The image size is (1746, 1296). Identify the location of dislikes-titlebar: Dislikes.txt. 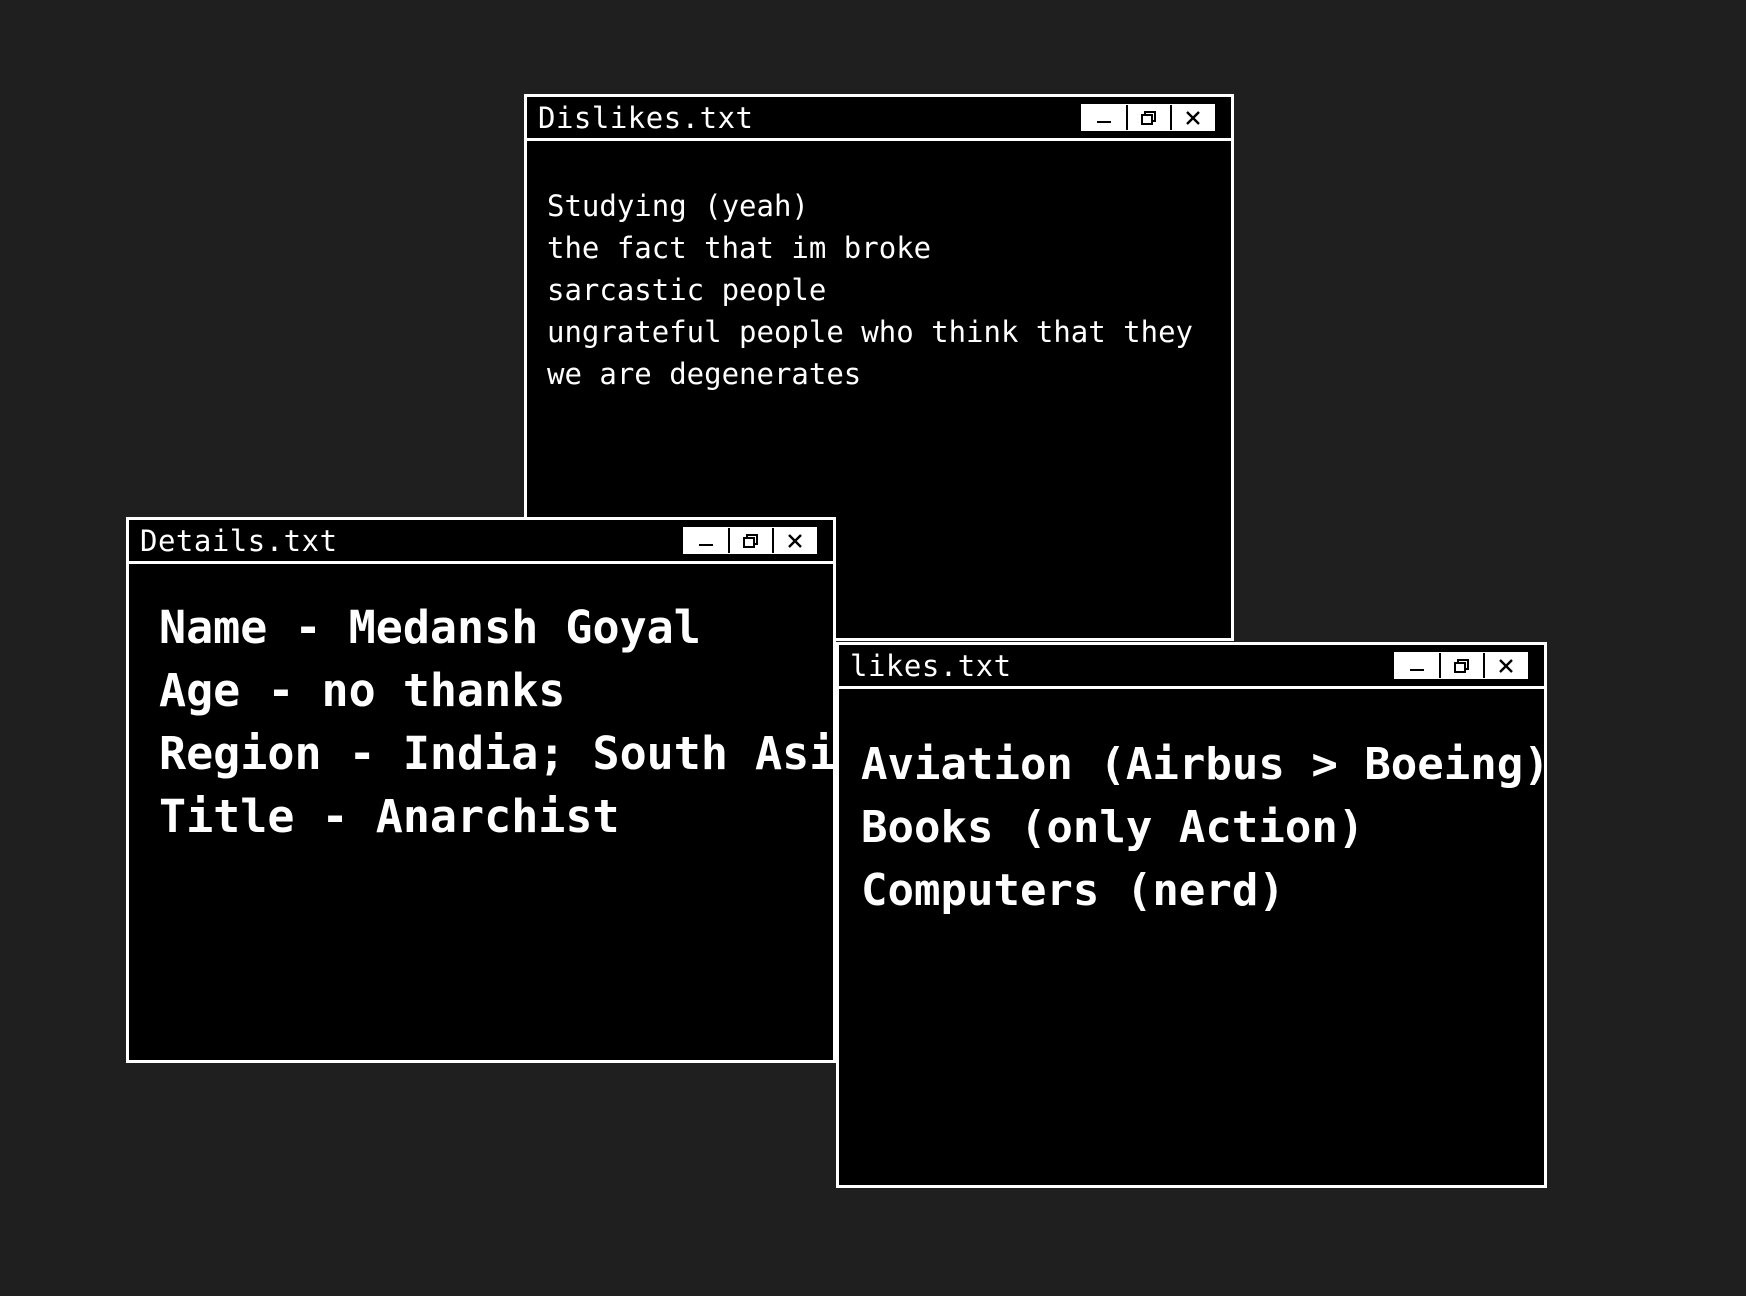
(879, 119).